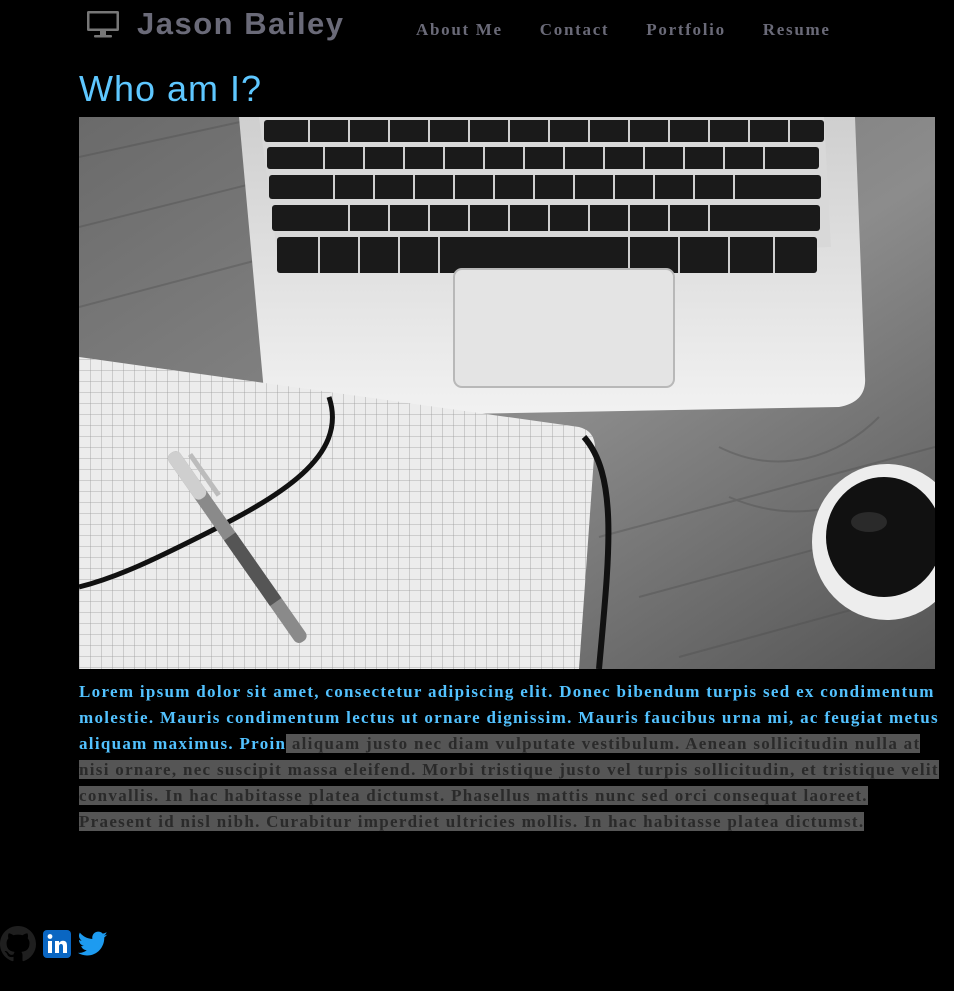  What do you see at coordinates (623, 30) in the screenshot?
I see `main-nav: About Me Contact Portfolio Resume` at bounding box center [623, 30].